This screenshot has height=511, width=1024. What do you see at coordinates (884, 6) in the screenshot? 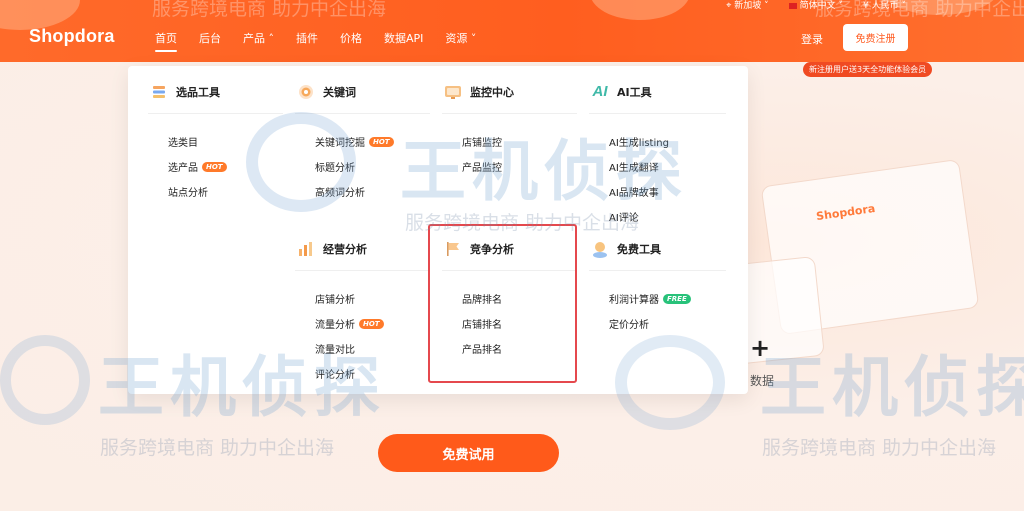
I see `currency-selector: ¥ 人民币 ˅` at bounding box center [884, 6].